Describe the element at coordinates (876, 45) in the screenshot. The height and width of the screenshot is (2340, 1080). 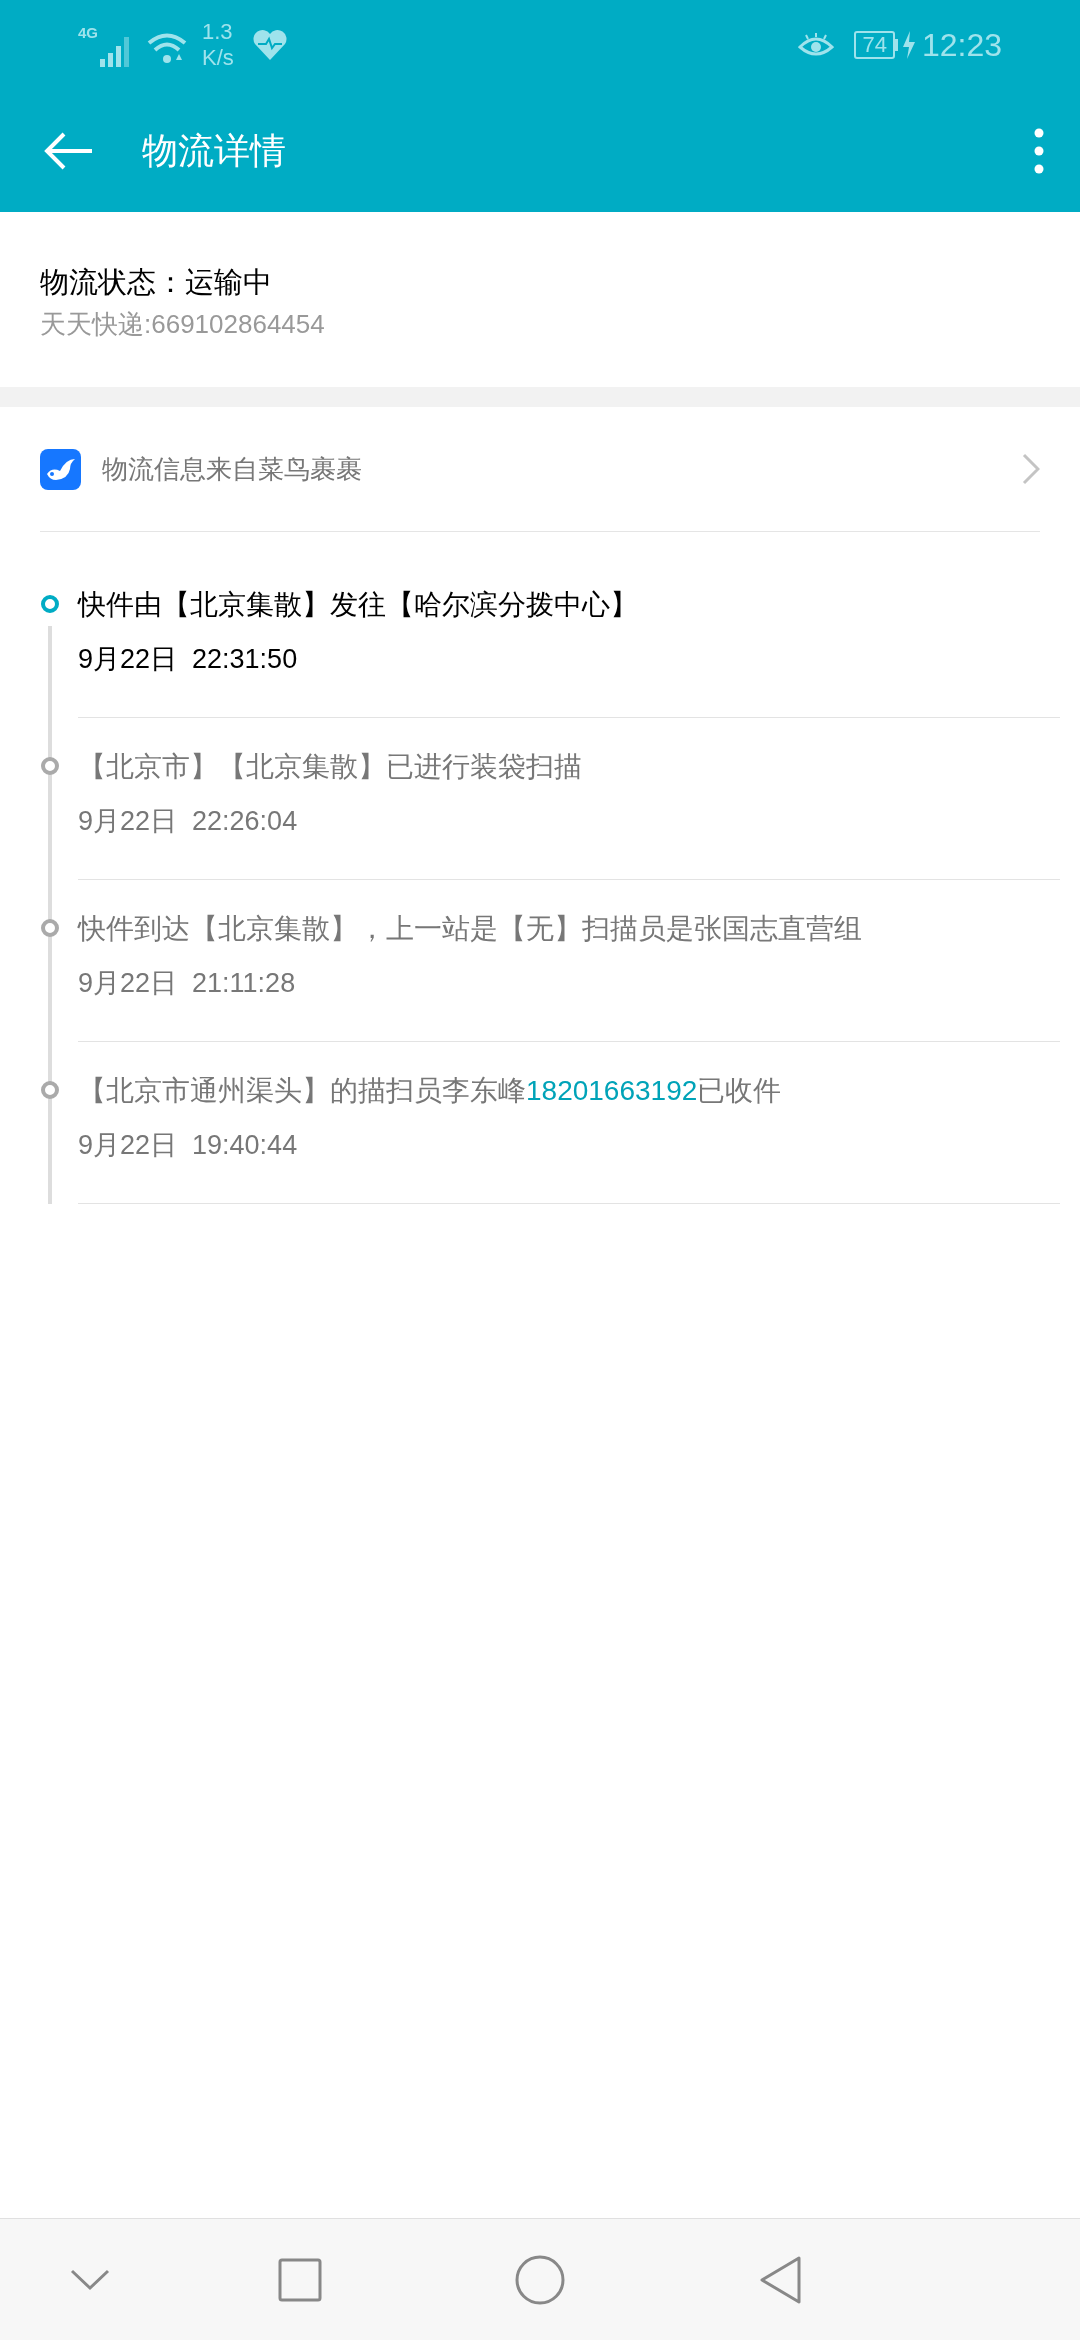
I see `battery-icon: 74` at that location.